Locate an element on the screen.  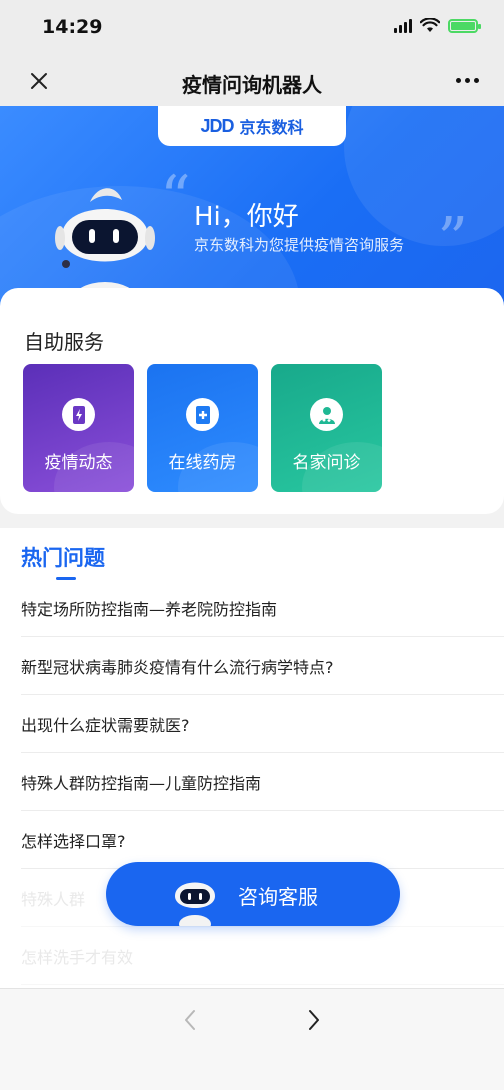
browser-toolbar is located at coordinates (252, 1039).